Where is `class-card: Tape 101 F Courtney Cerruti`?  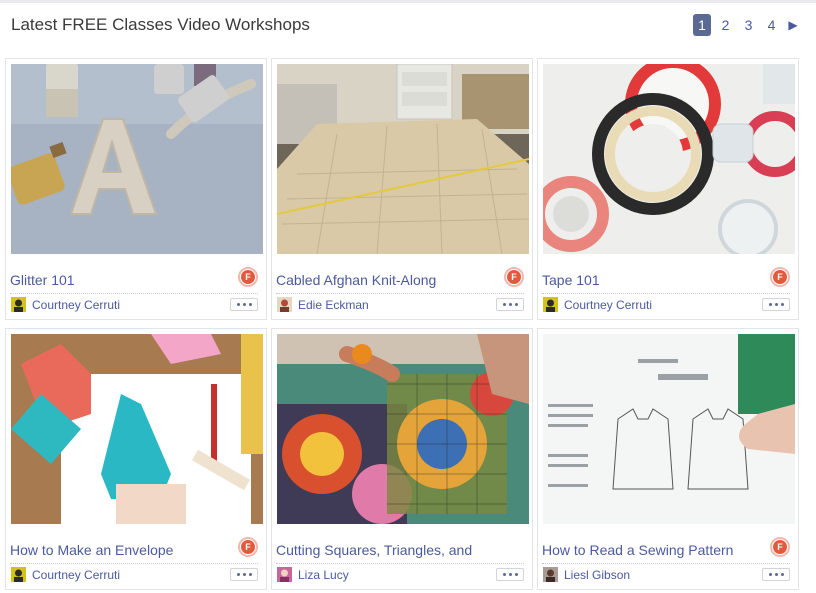 class-card: Tape 101 F Courtney Cerruti is located at coordinates (668, 189).